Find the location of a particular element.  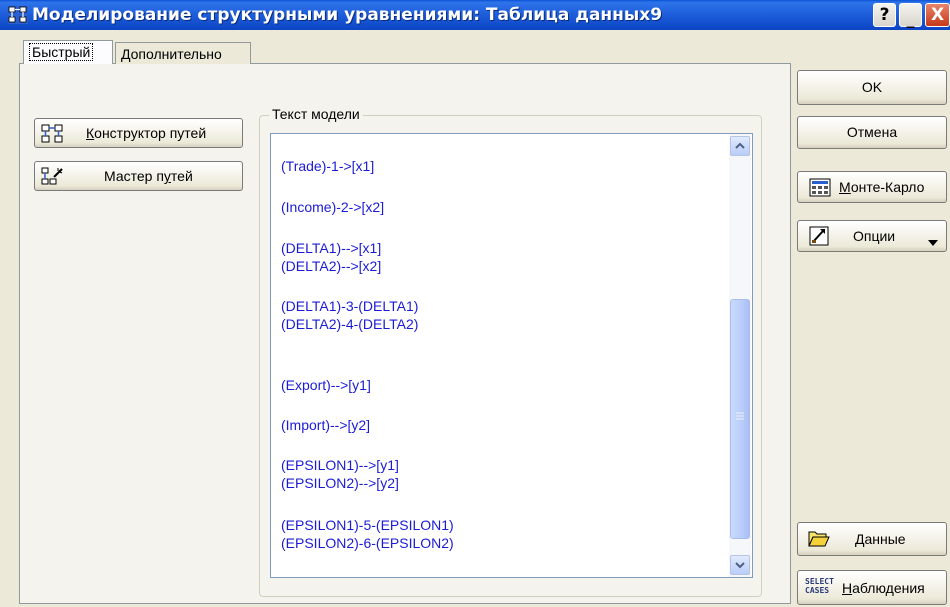

model-line: (EPSILON1)-5-(EPSILON1) is located at coordinates (367, 525).